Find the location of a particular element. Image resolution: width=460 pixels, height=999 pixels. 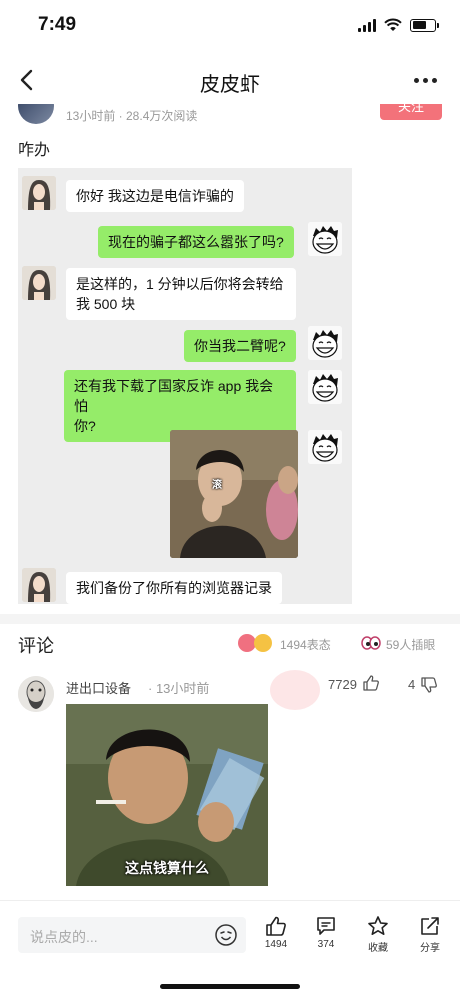

favorite-action-label: 收藏 is located at coordinates (378, 948).